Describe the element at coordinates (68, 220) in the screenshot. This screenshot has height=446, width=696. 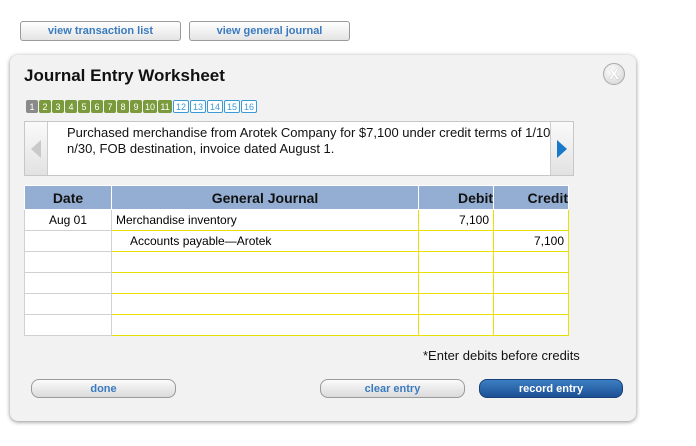
I see `date-cell: Aug 01` at that location.